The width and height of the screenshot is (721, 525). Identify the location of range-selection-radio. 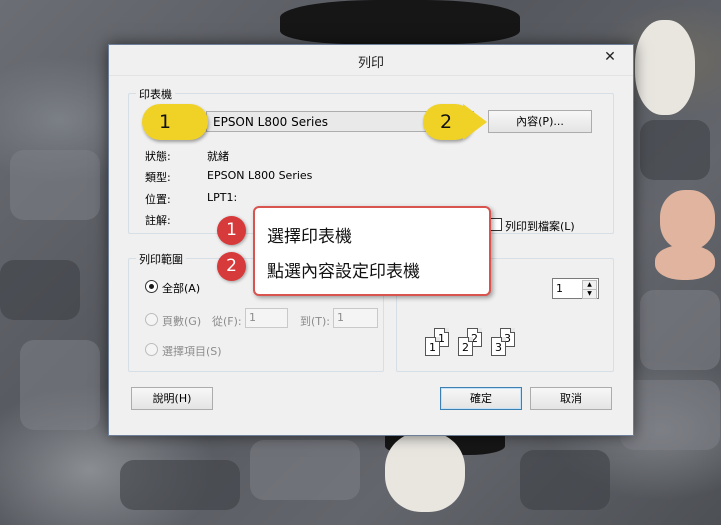
(151, 349).